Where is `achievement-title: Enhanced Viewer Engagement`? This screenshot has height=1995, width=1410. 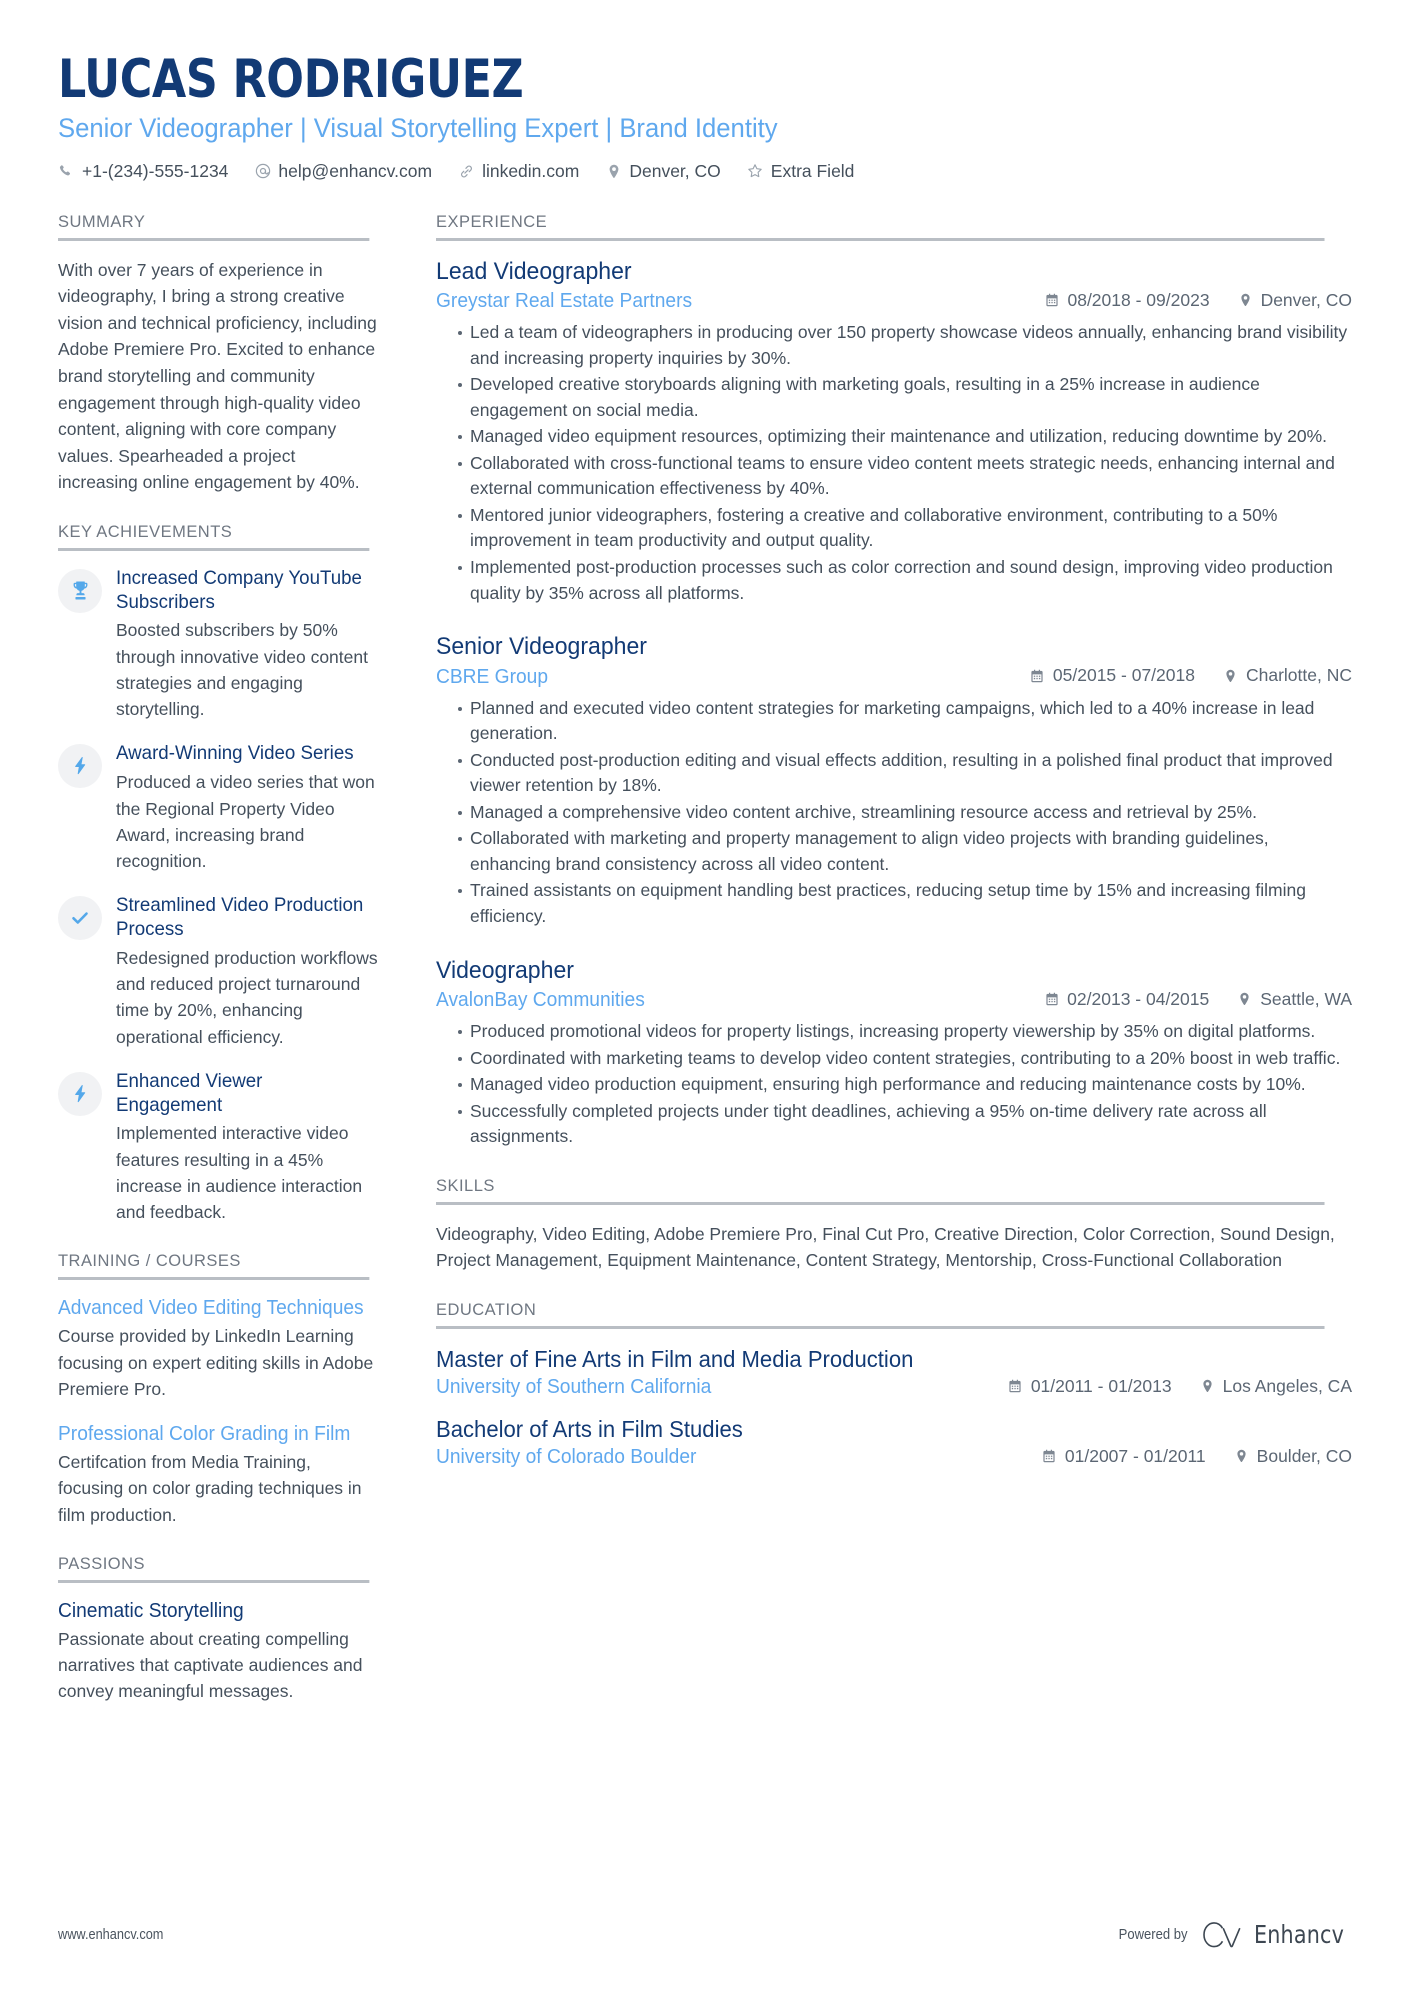 achievement-title: Enhanced Viewer Engagement is located at coordinates (189, 1092).